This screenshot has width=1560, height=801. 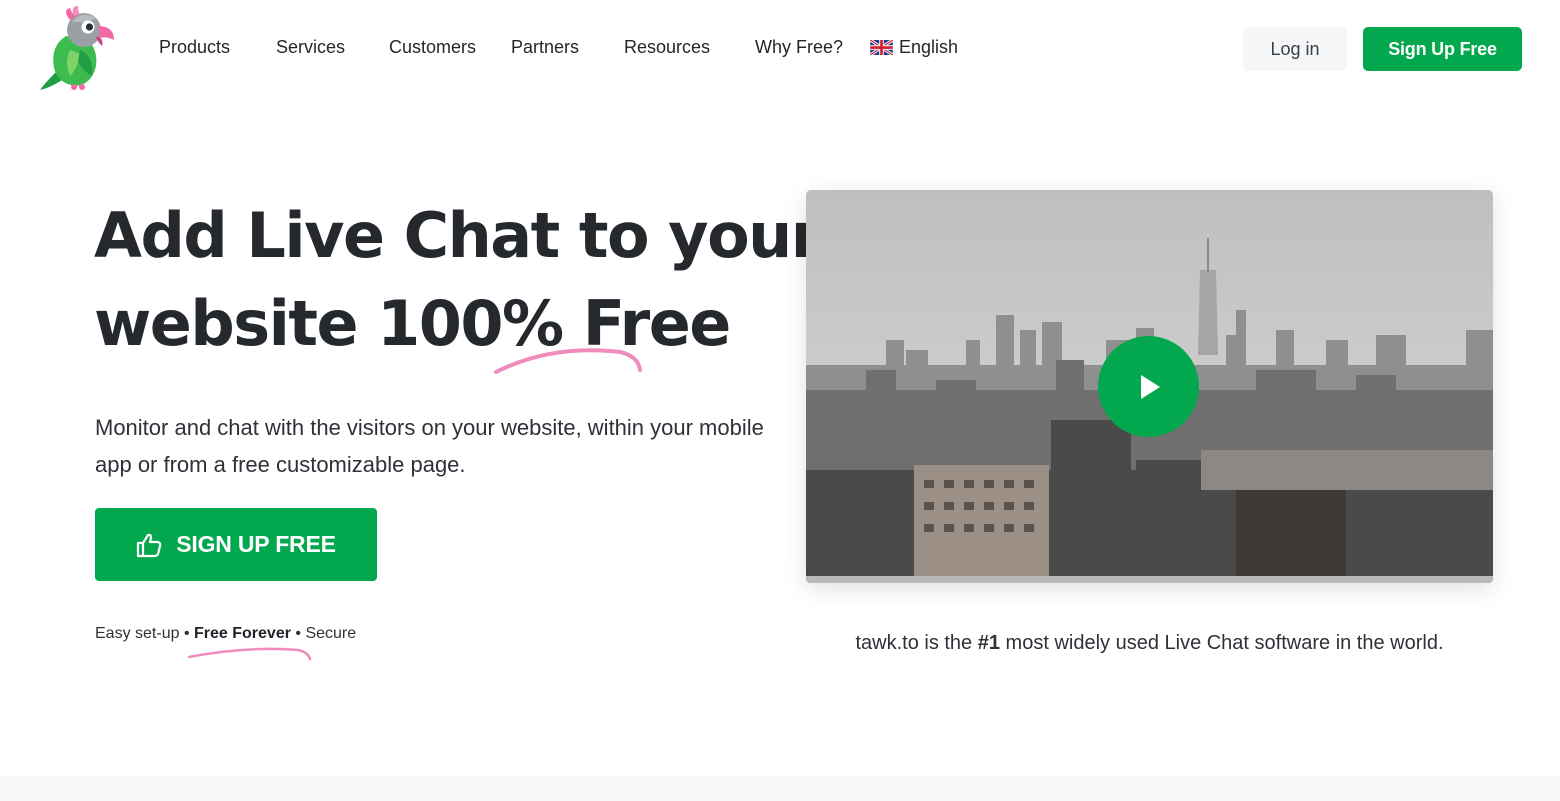 What do you see at coordinates (929, 47) in the screenshot?
I see `language-label: English` at bounding box center [929, 47].